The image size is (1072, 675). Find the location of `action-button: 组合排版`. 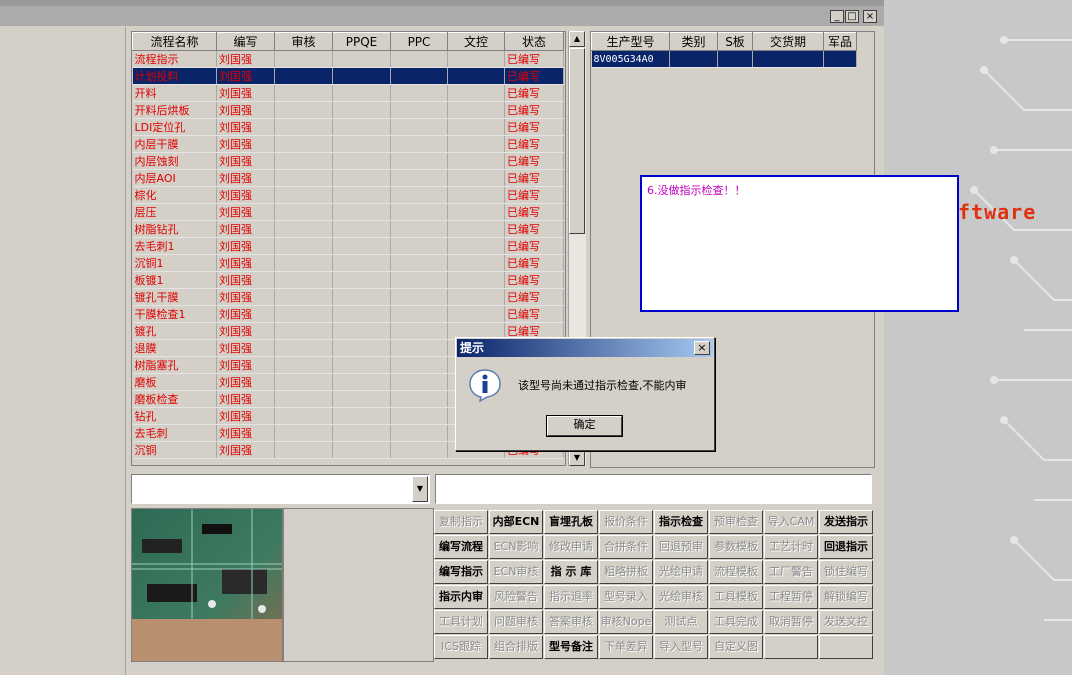

action-button: 组合排版 is located at coordinates (516, 647).